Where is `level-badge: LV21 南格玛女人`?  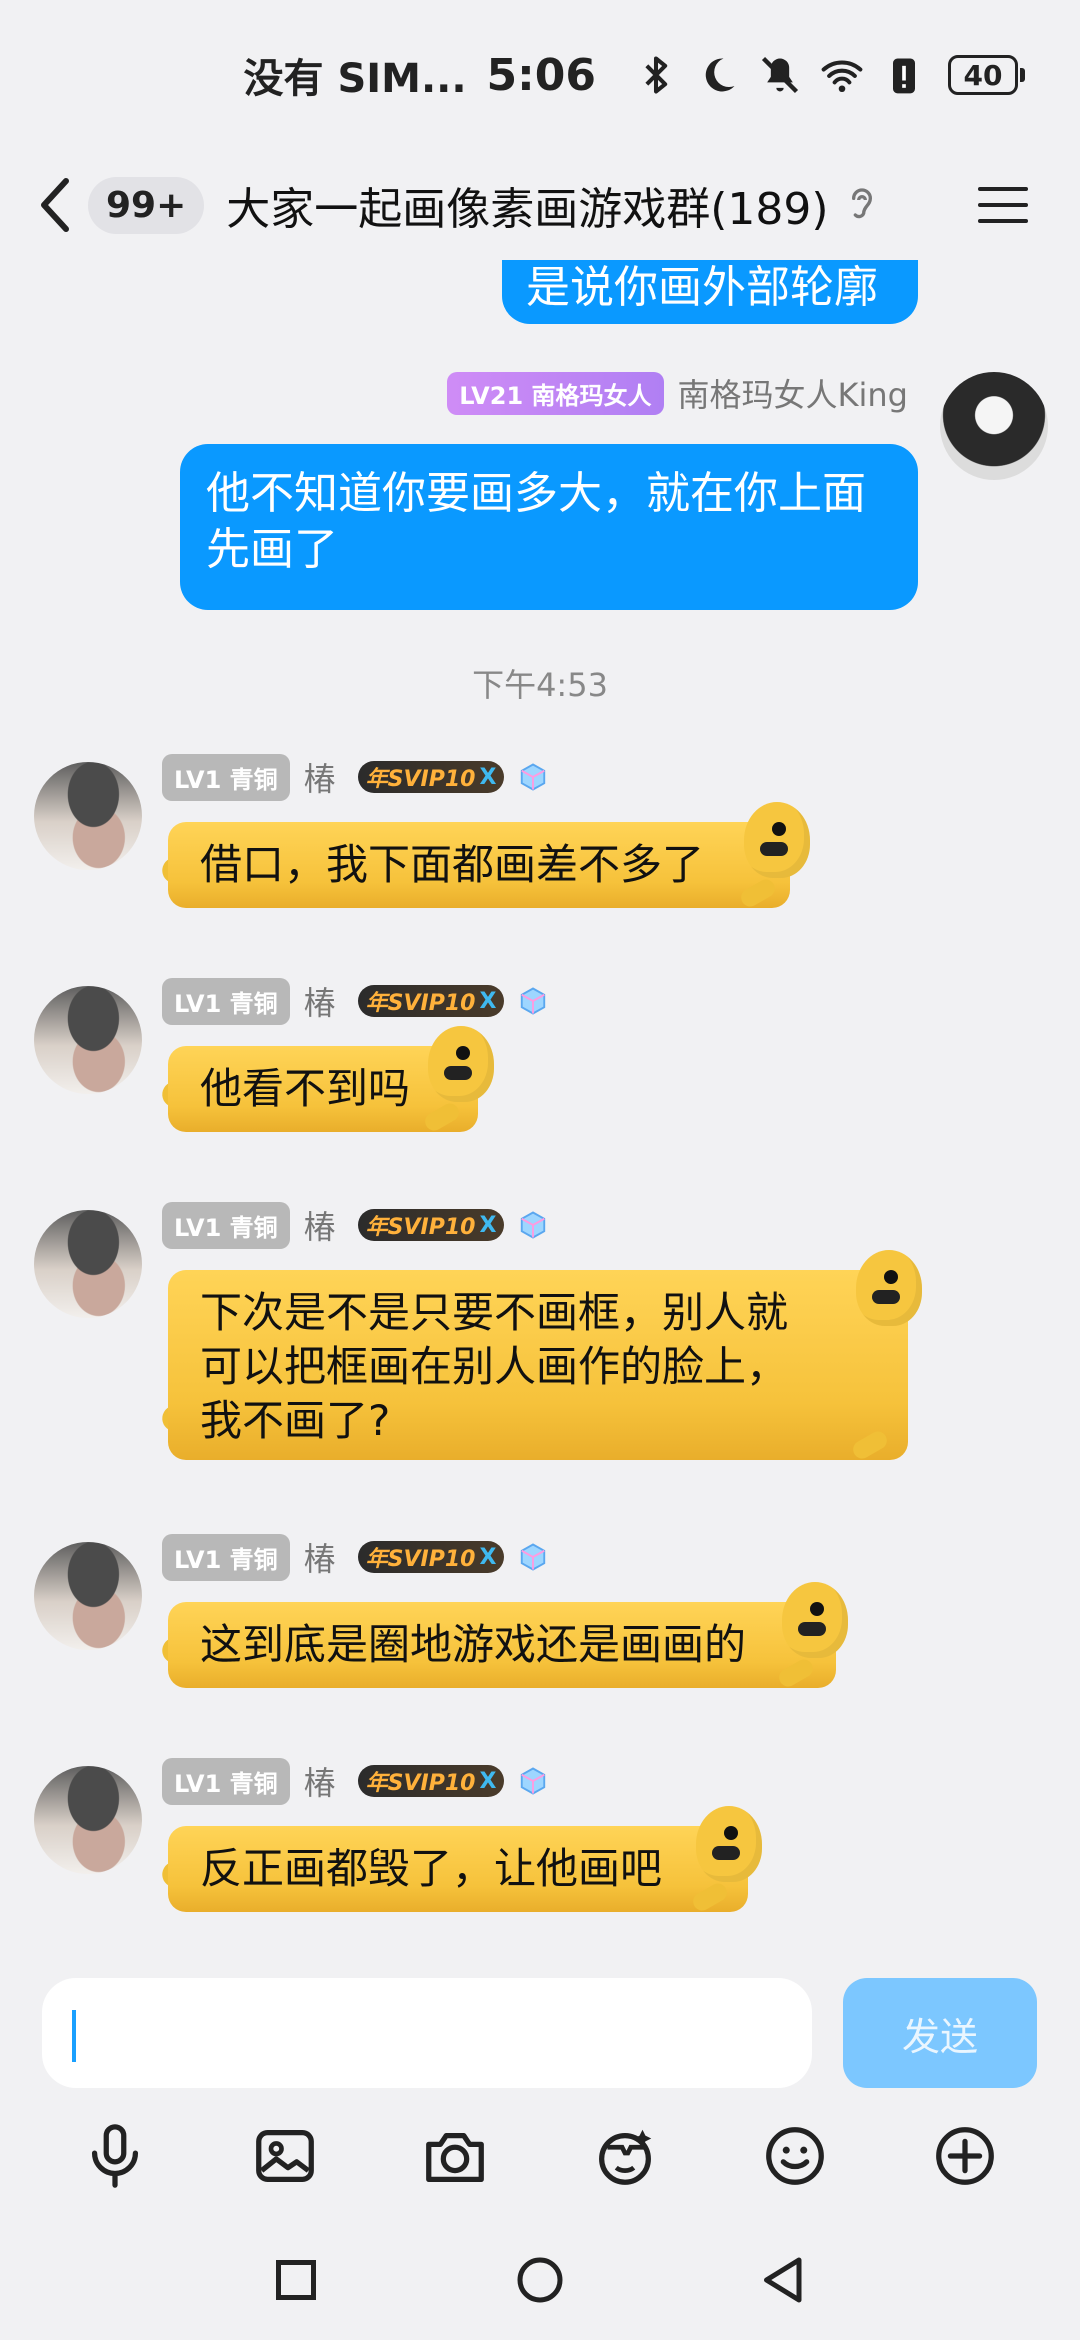
level-badge: LV21 南格玛女人 is located at coordinates (555, 393).